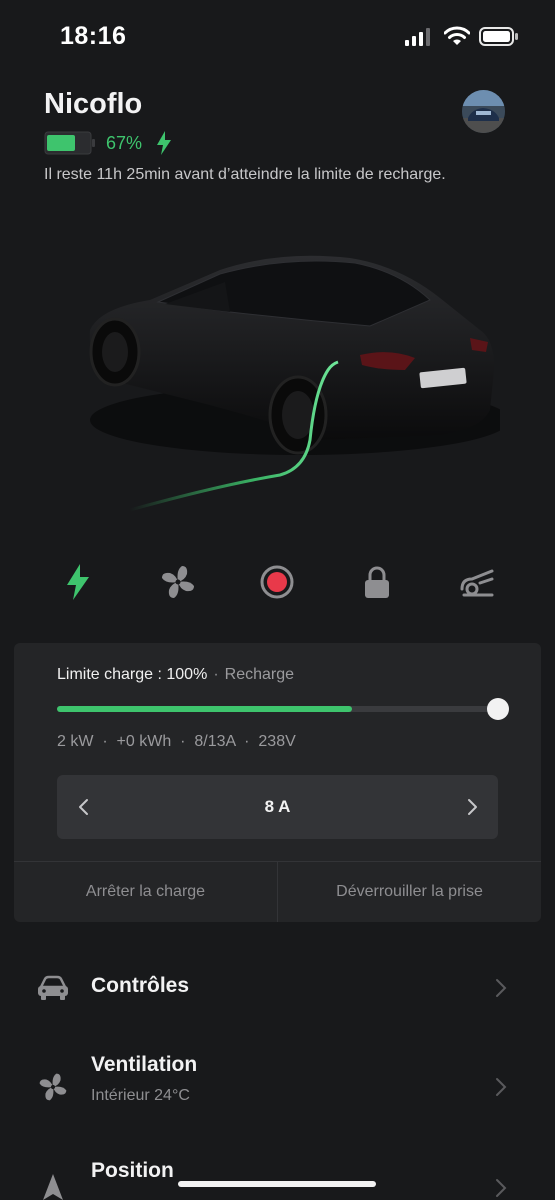 The height and width of the screenshot is (1200, 555). I want to click on charge-limit-row: Limite charge : 100% · Recharge, so click(175, 675).